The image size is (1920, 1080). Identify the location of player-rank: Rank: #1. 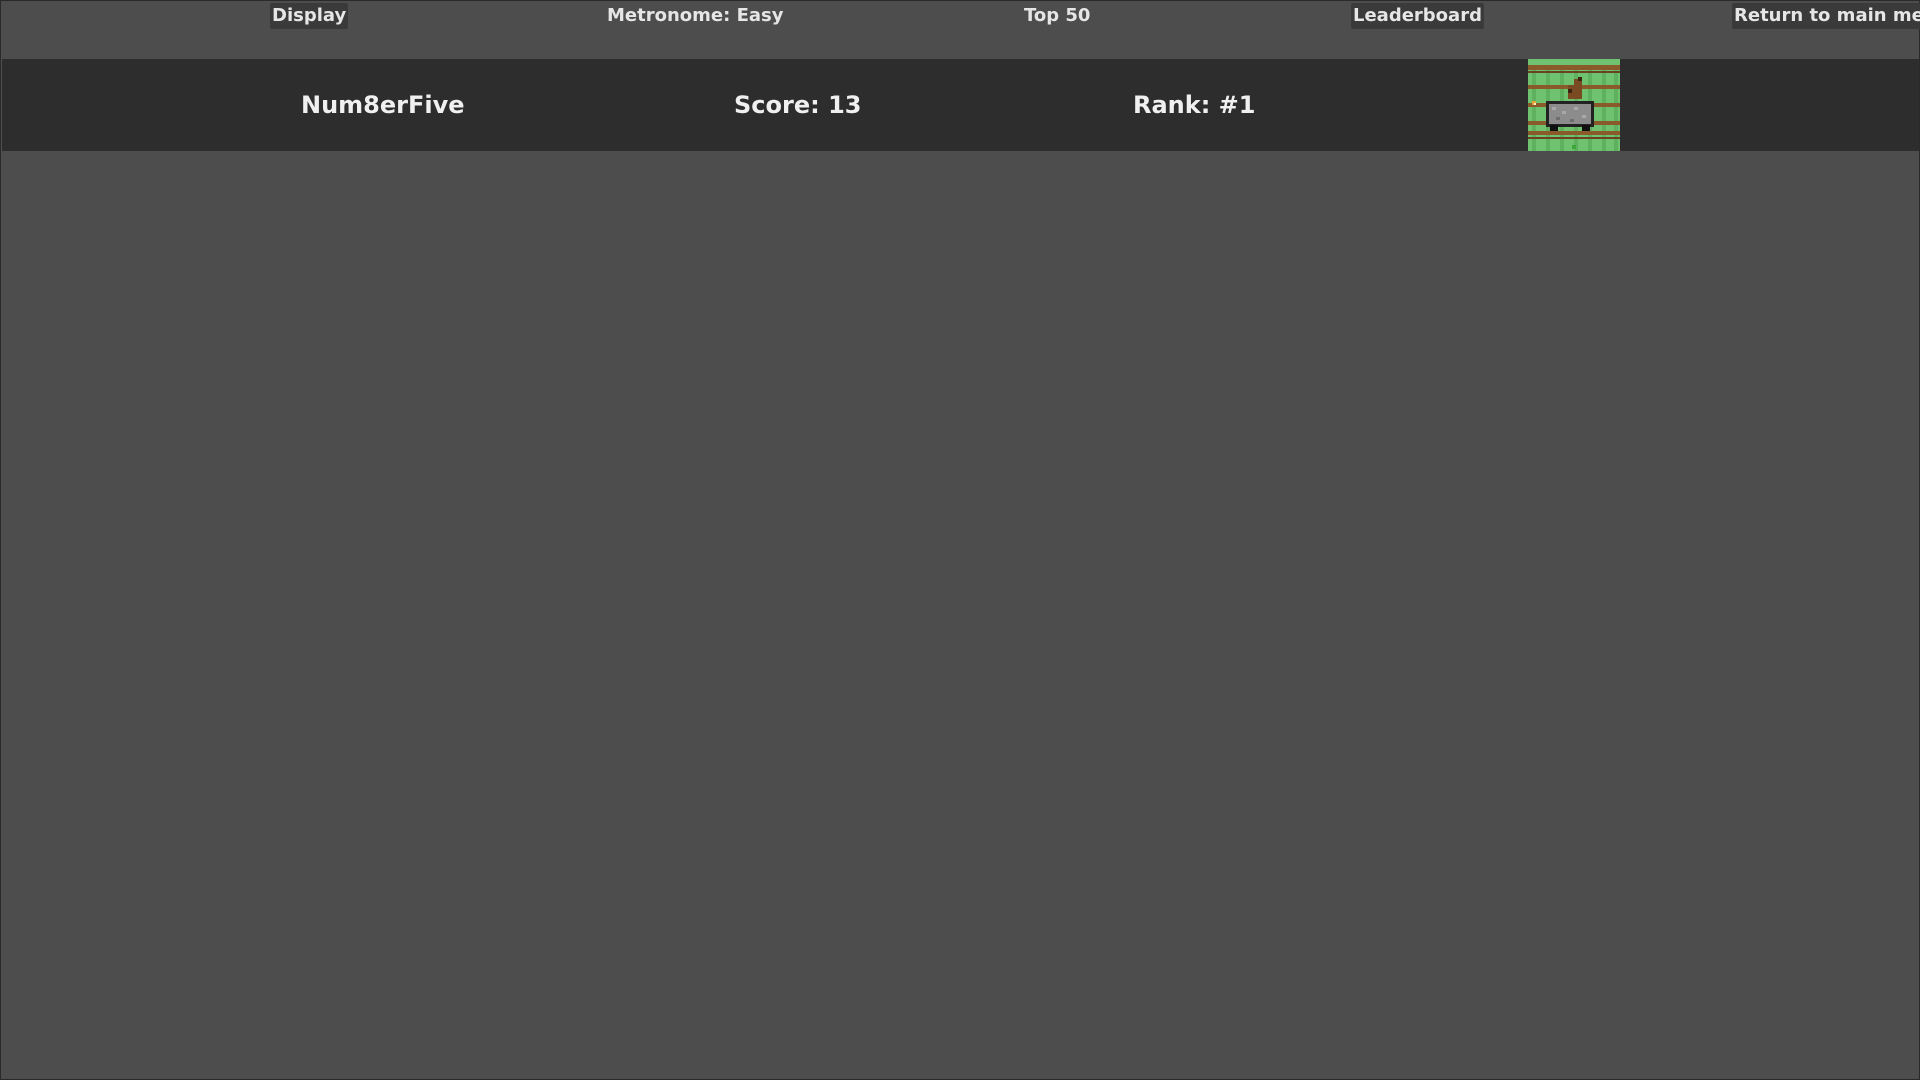
(1194, 105).